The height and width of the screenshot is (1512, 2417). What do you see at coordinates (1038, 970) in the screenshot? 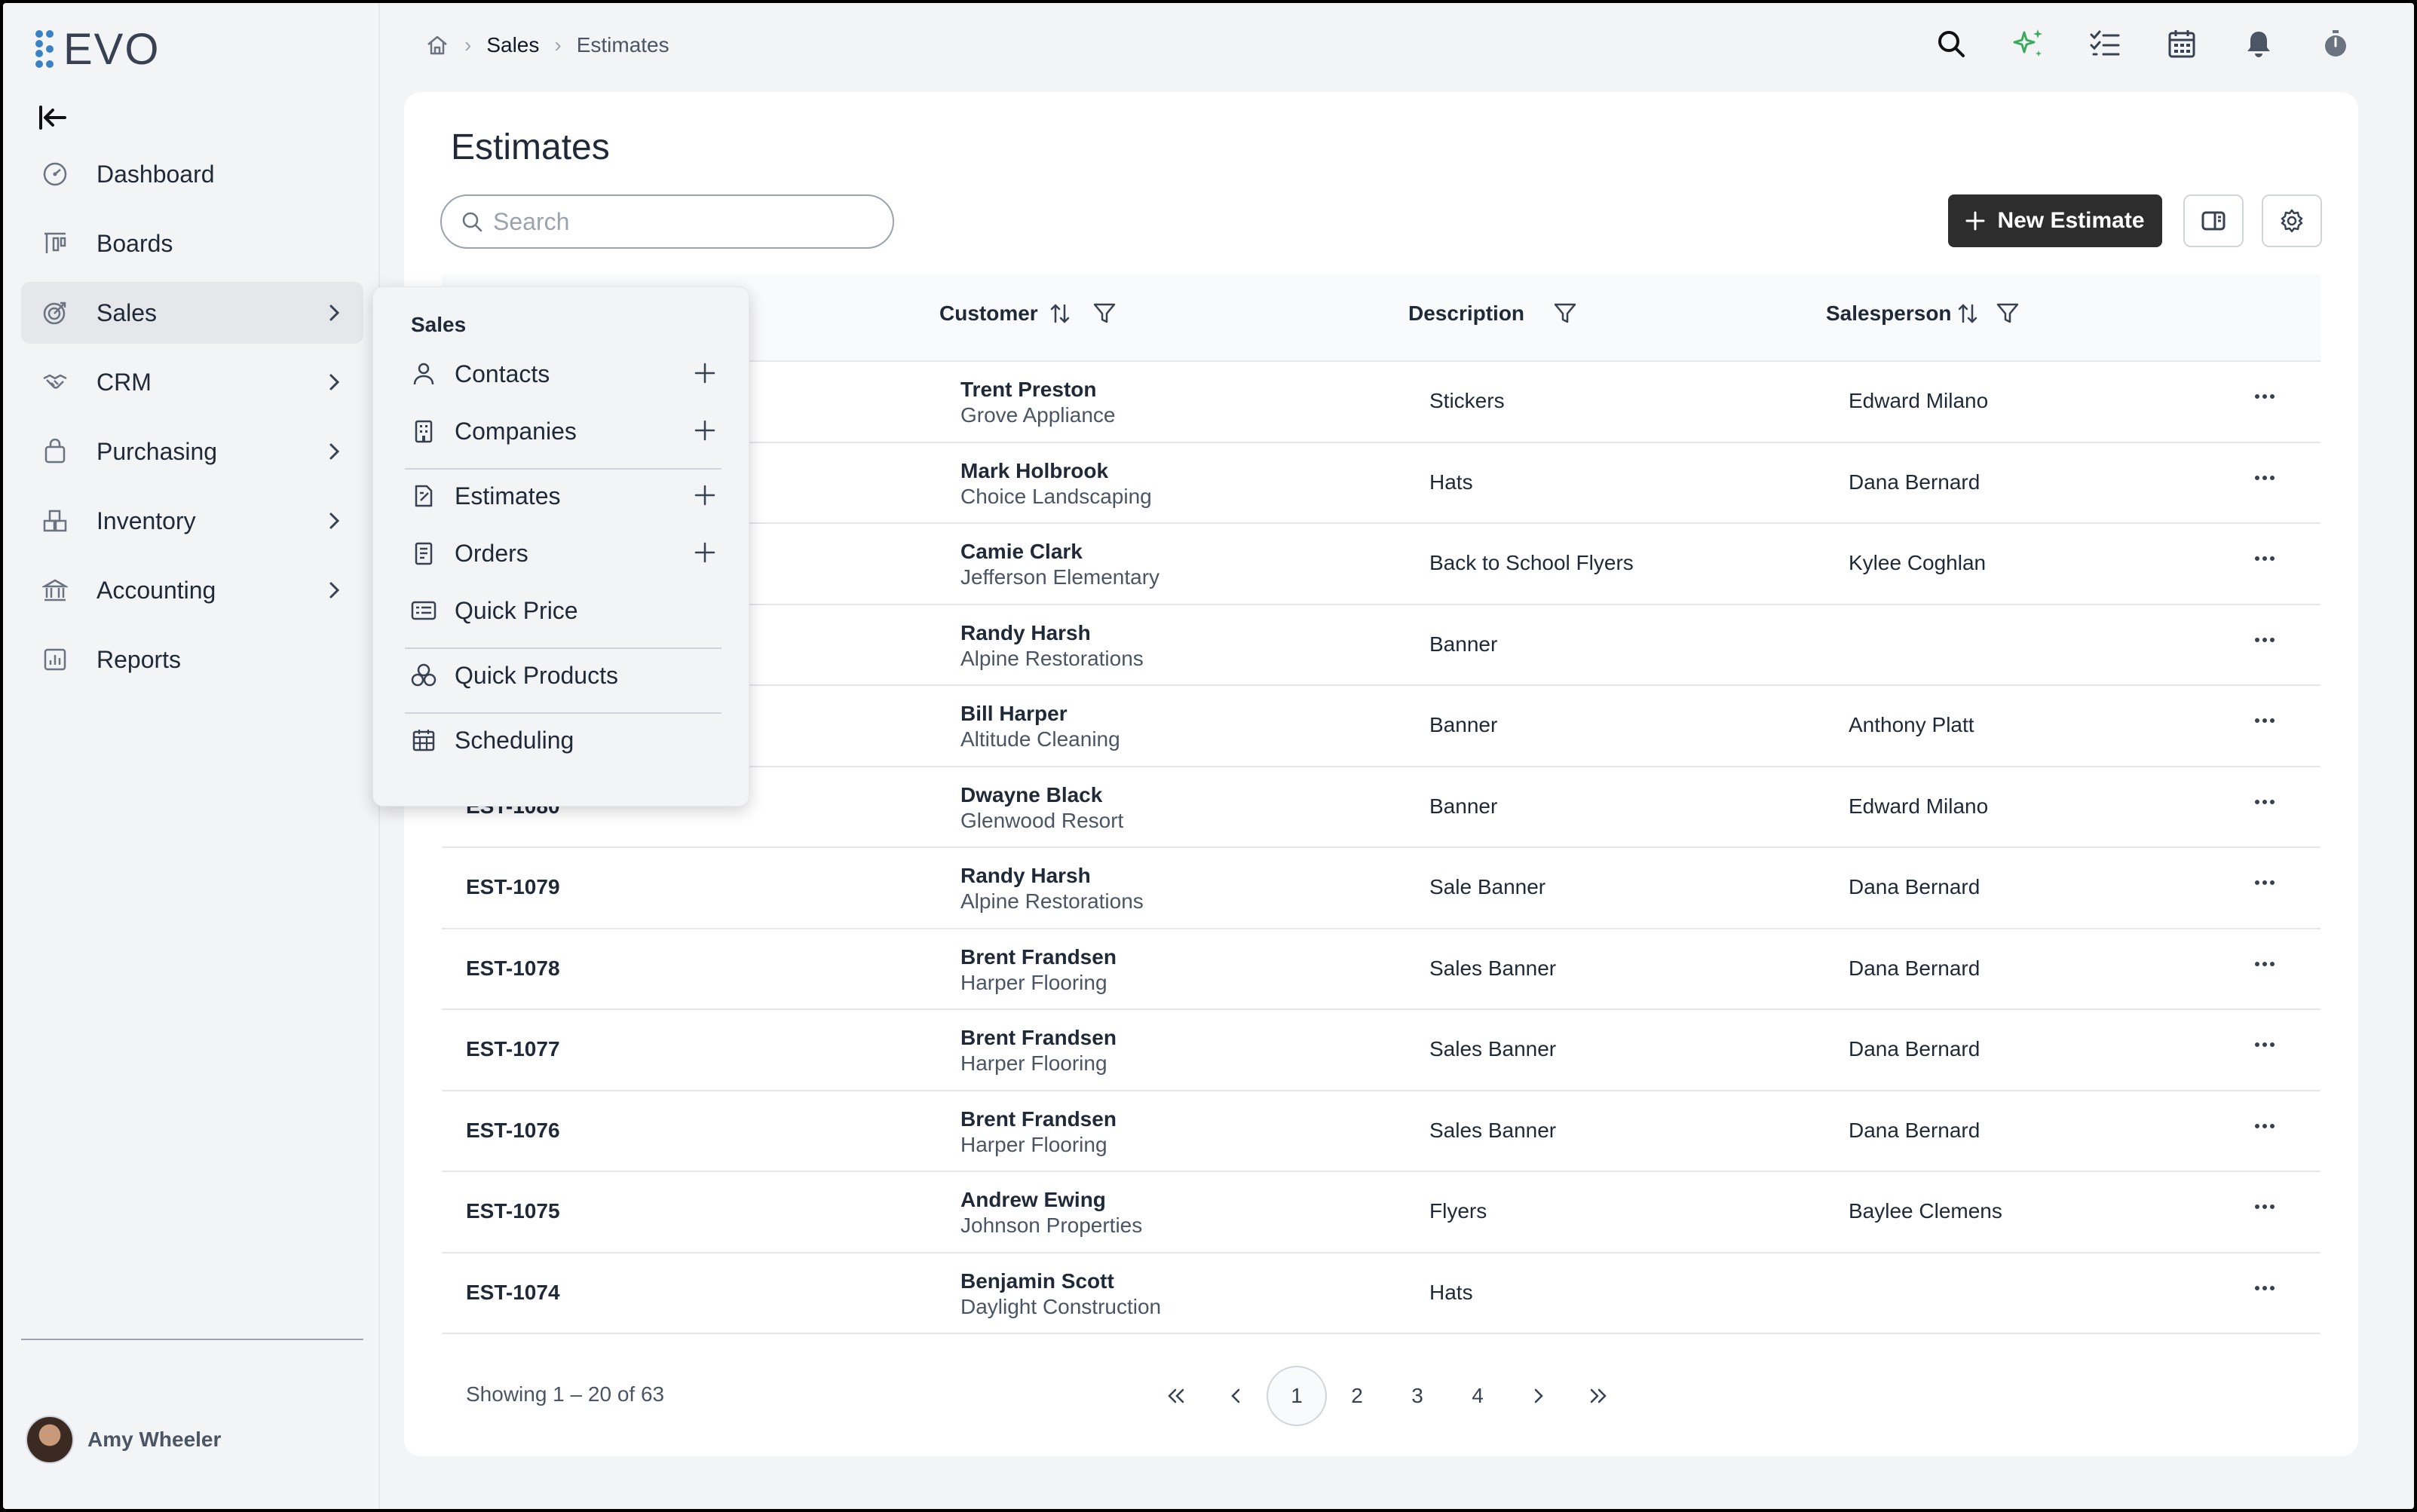
I see `customer-cell: Brent Frandsen Harper Flooring` at bounding box center [1038, 970].